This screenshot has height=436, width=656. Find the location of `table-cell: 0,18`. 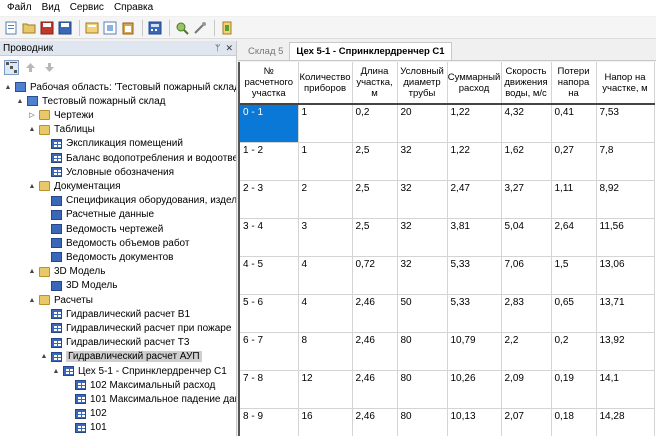

table-cell: 0,18 is located at coordinates (574, 422).